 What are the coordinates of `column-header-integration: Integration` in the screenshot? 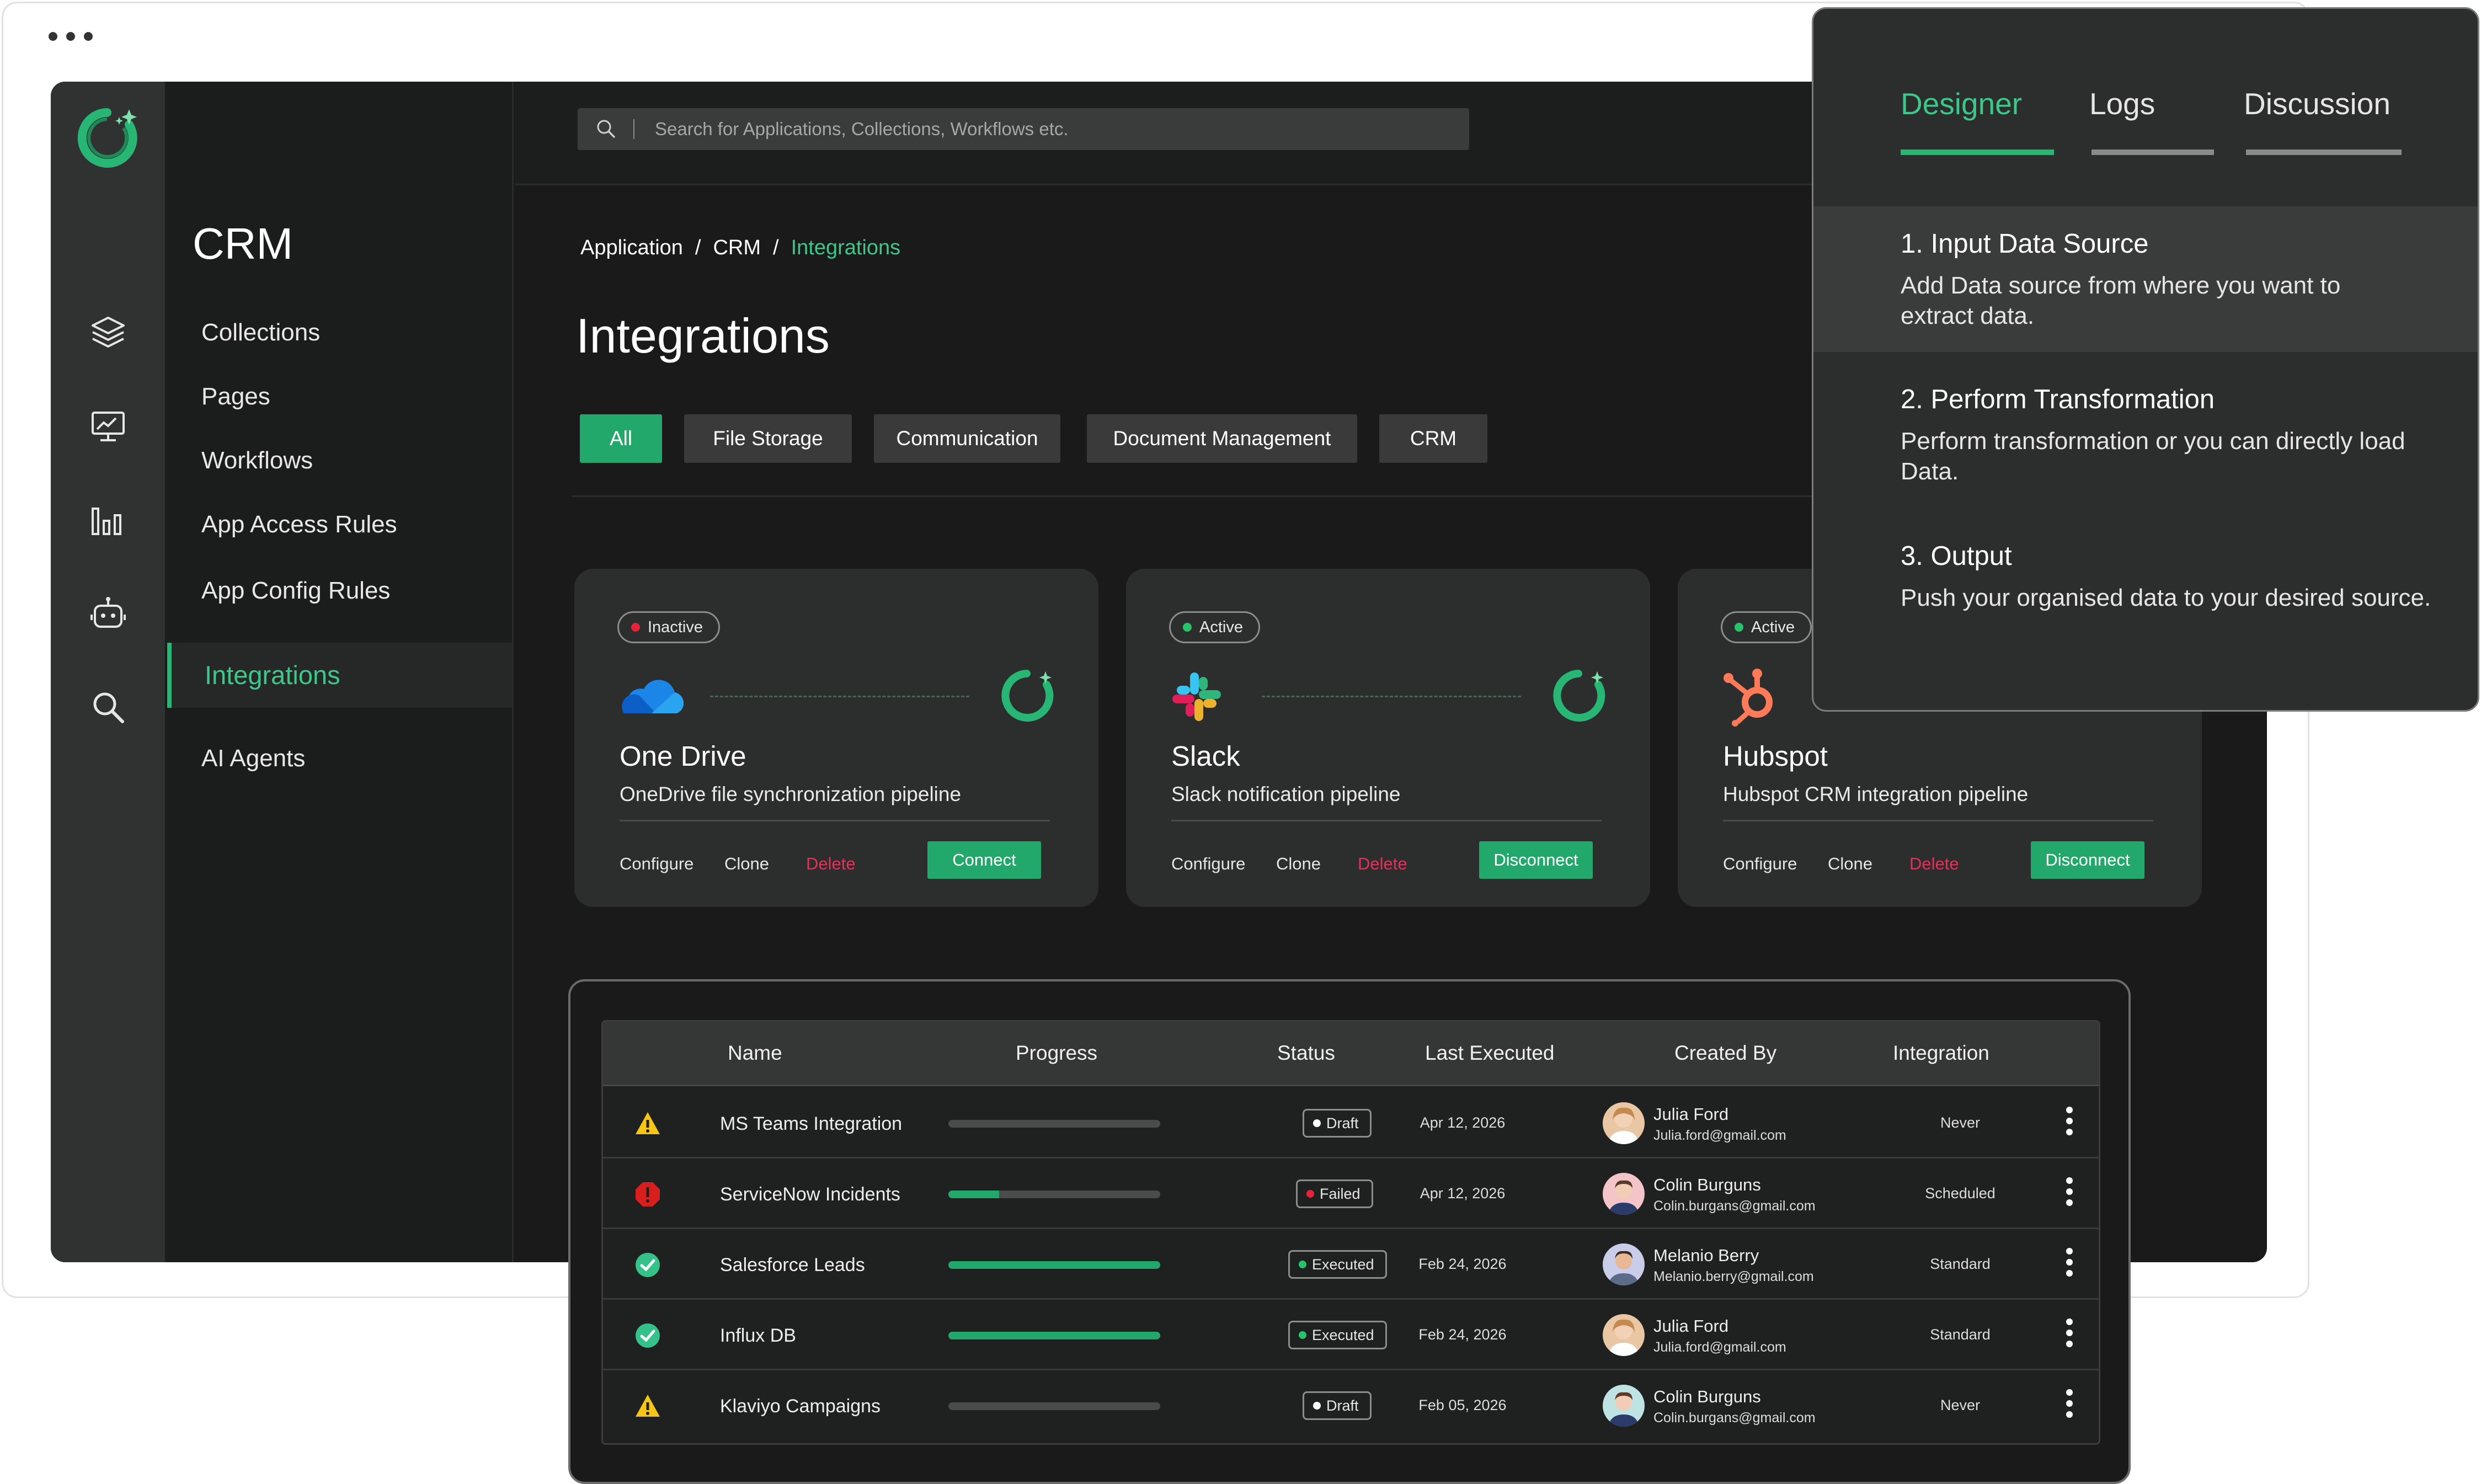 It's located at (1941, 1053).